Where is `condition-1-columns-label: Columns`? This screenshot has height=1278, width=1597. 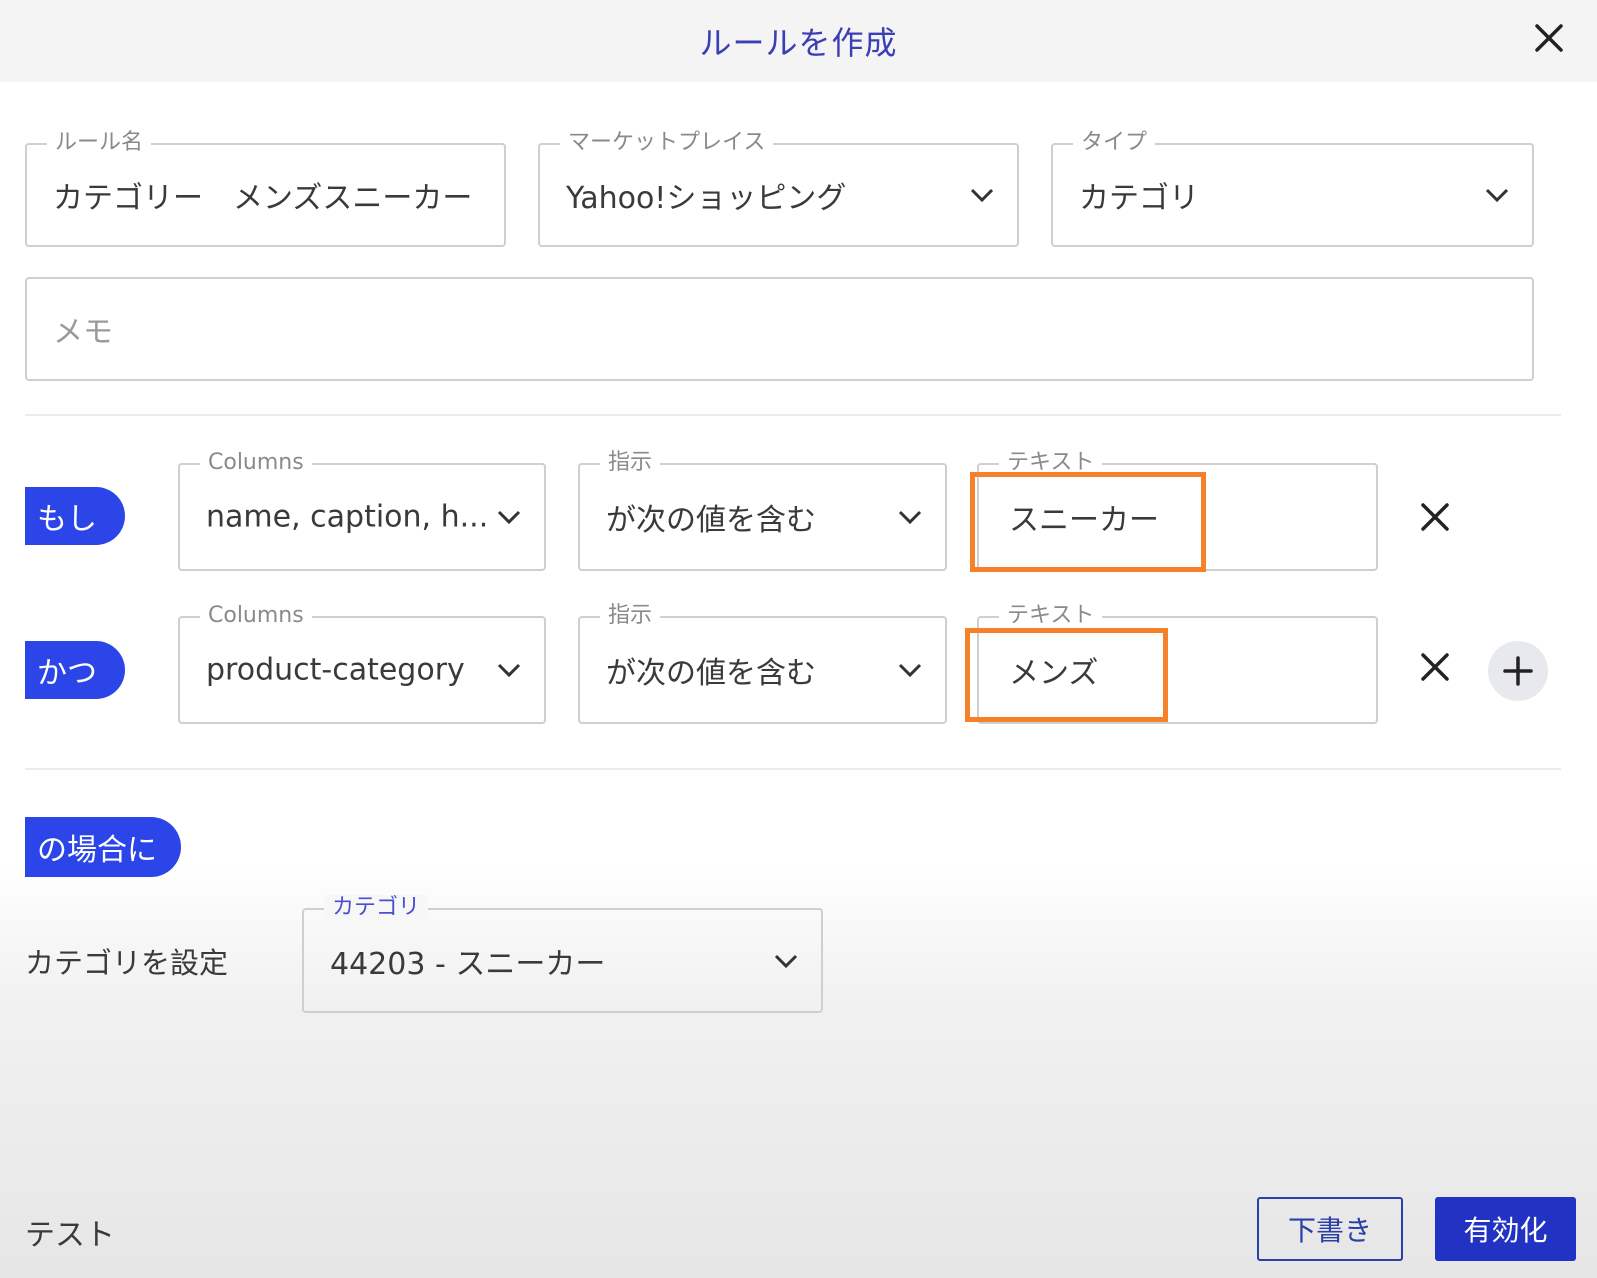 condition-1-columns-label: Columns is located at coordinates (256, 463).